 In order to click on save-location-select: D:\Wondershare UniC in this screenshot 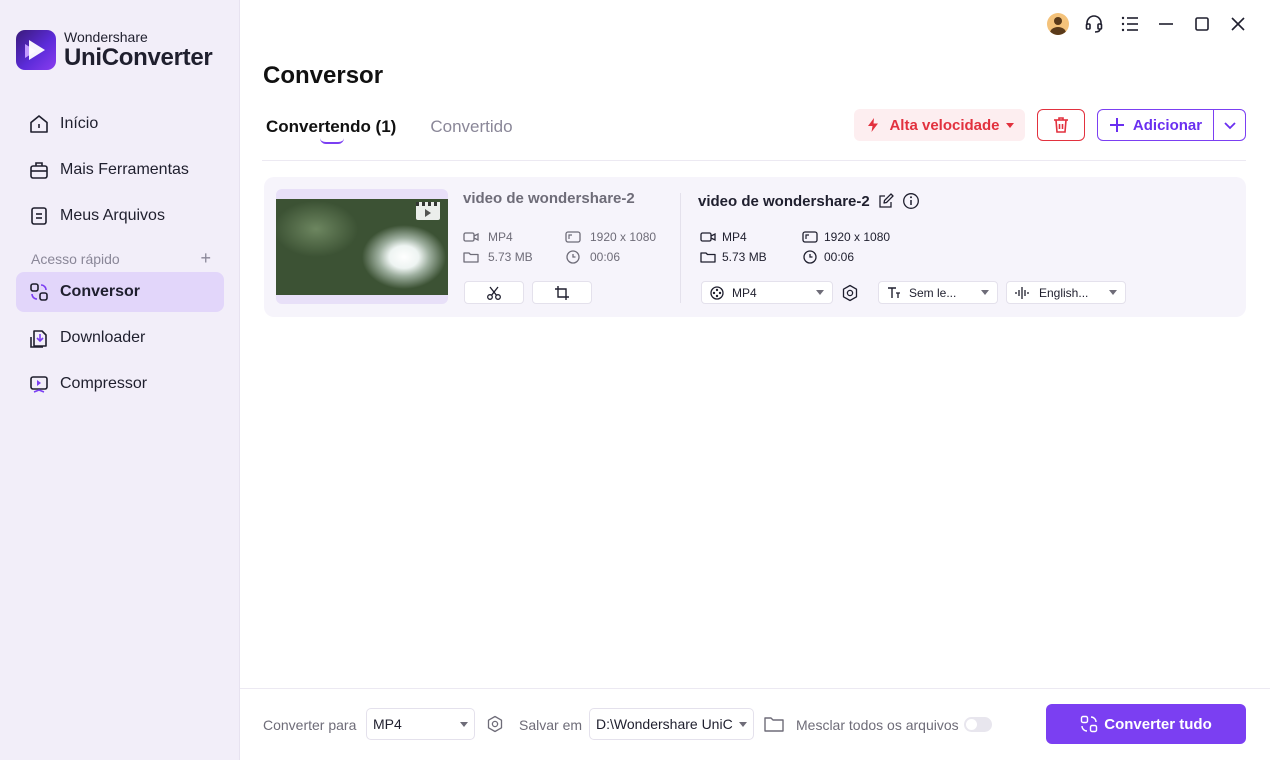, I will do `click(671, 724)`.